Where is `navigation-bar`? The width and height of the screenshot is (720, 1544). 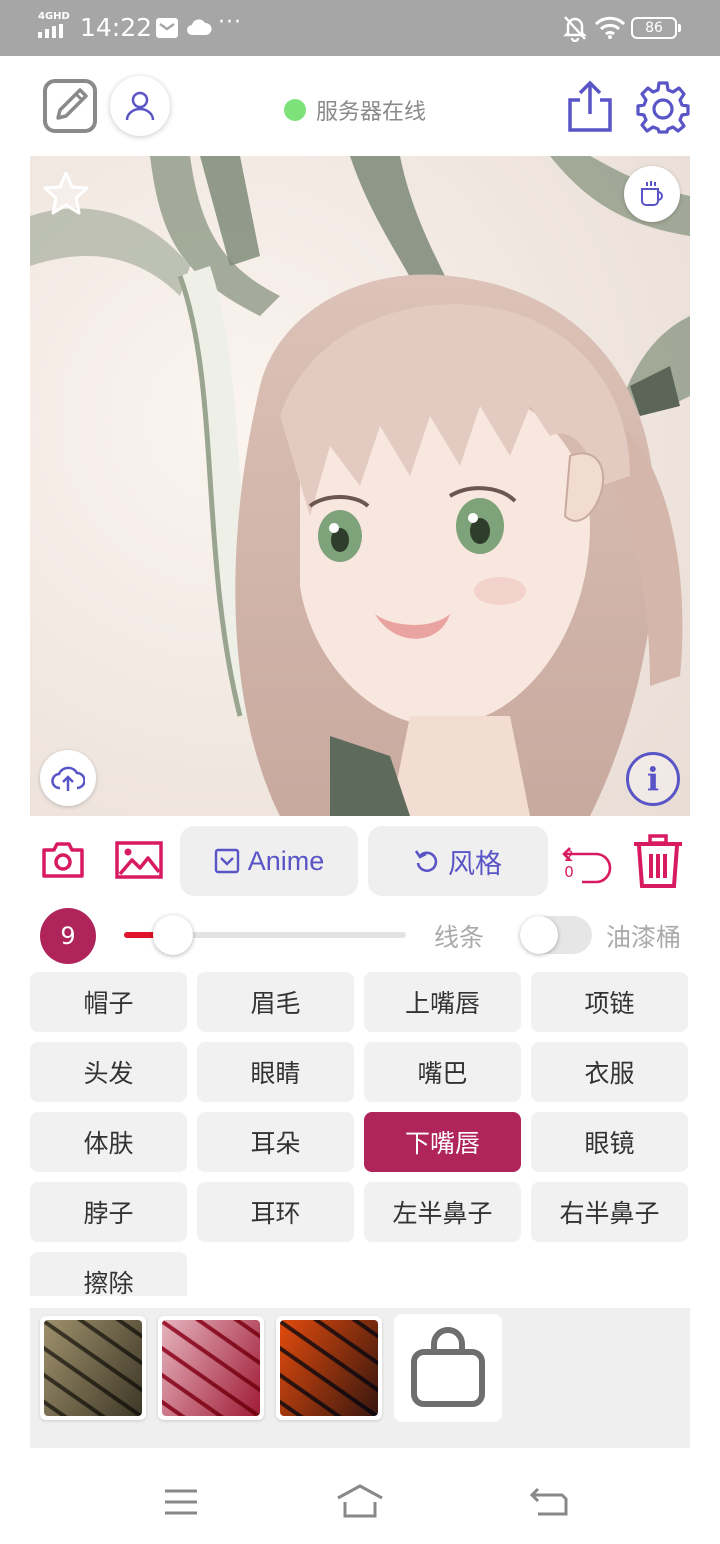 navigation-bar is located at coordinates (360, 1502).